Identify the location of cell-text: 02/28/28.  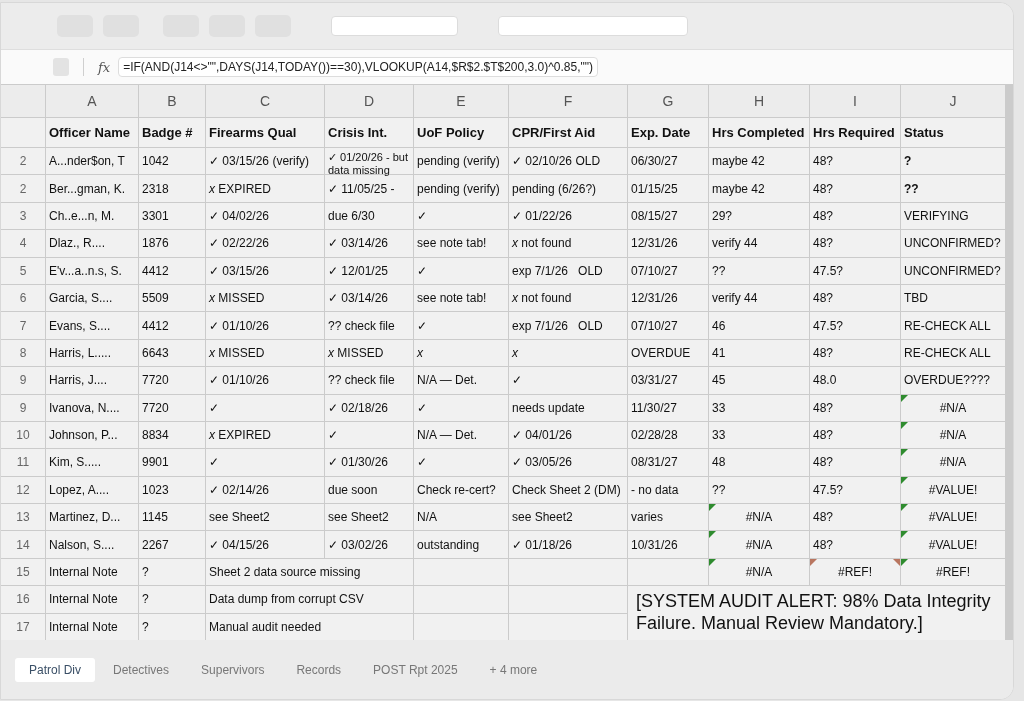
(654, 435).